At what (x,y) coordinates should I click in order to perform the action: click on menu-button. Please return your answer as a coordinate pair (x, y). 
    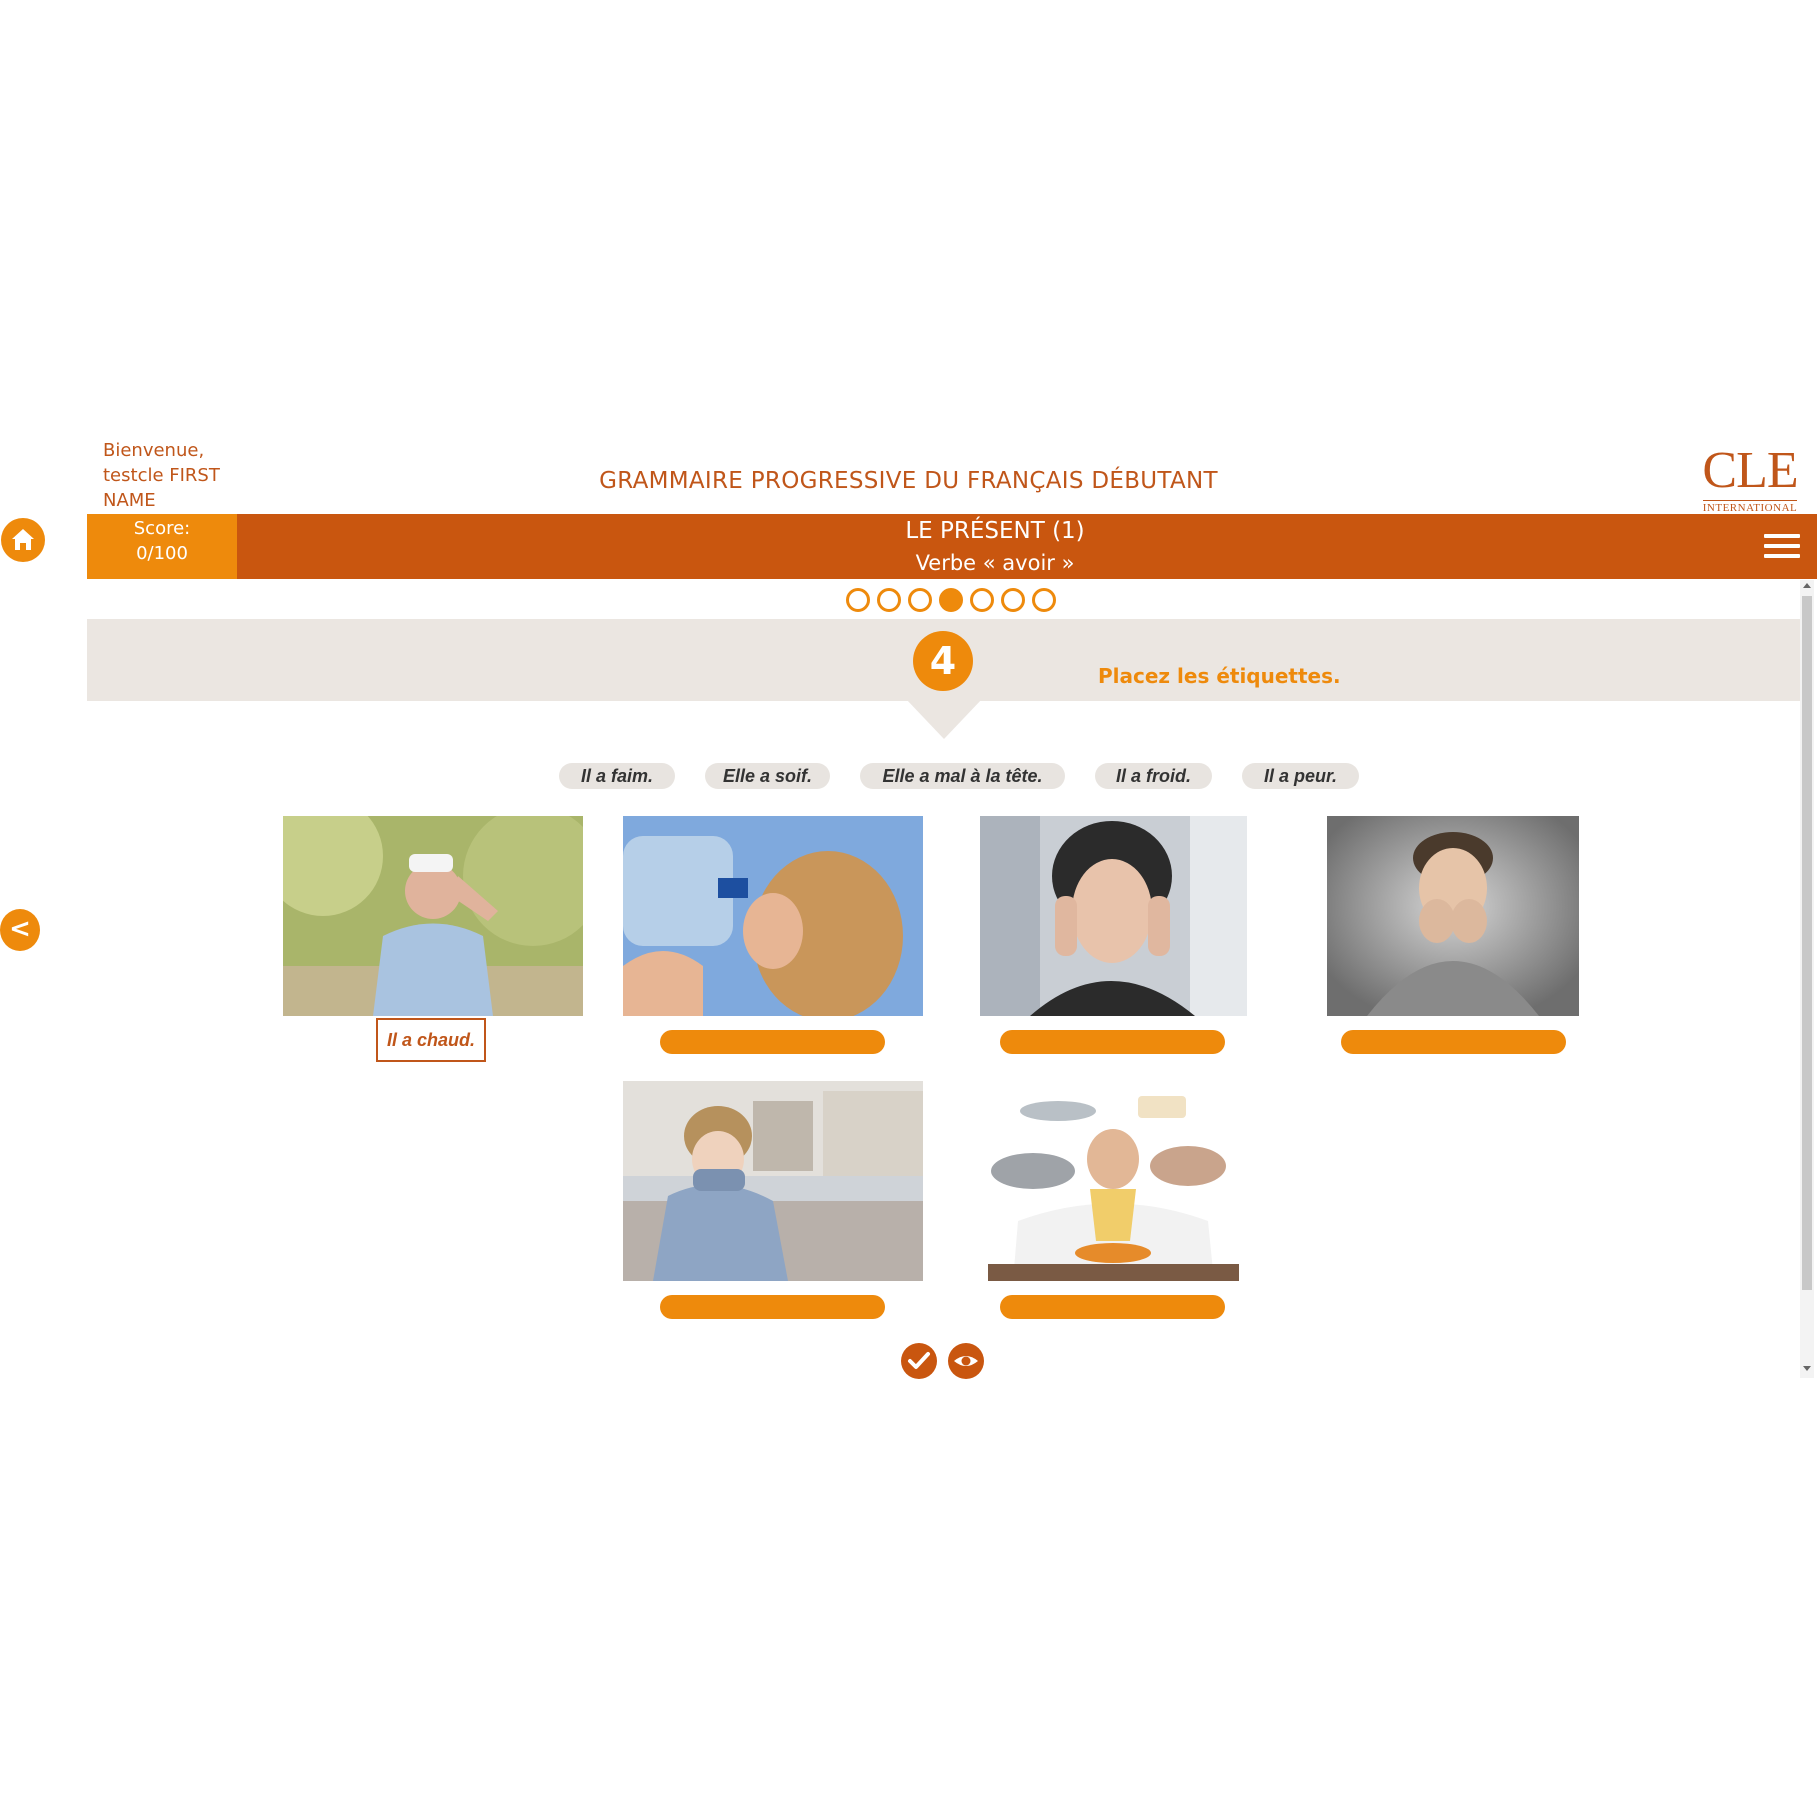
    Looking at the image, I should click on (1782, 548).